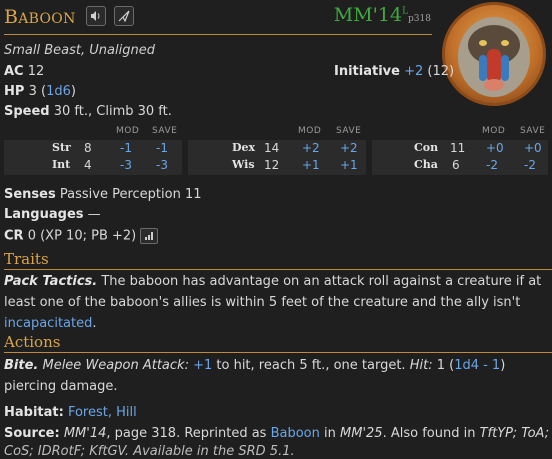 Image resolution: width=552 pixels, height=459 pixels. Describe the element at coordinates (311, 148) in the screenshot. I see `dex-mod-roll: +2` at that location.